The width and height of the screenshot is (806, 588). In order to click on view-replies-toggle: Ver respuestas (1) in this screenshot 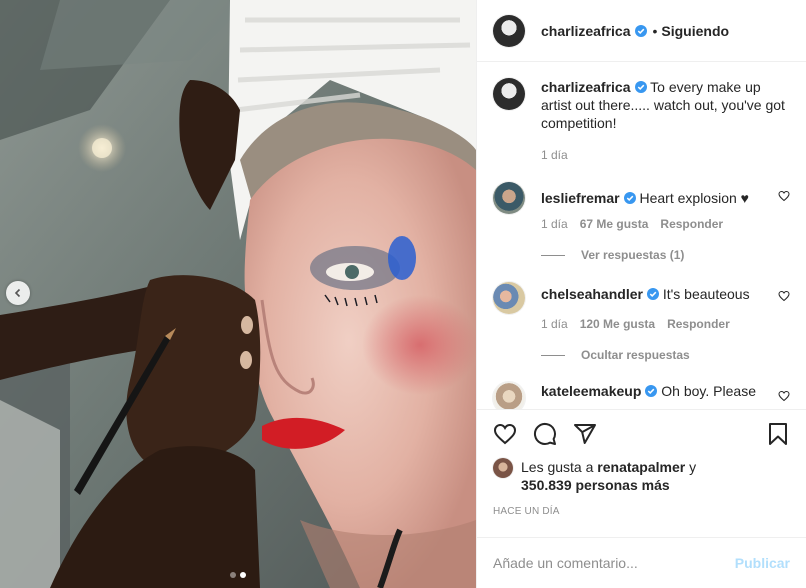, I will do `click(665, 255)`.